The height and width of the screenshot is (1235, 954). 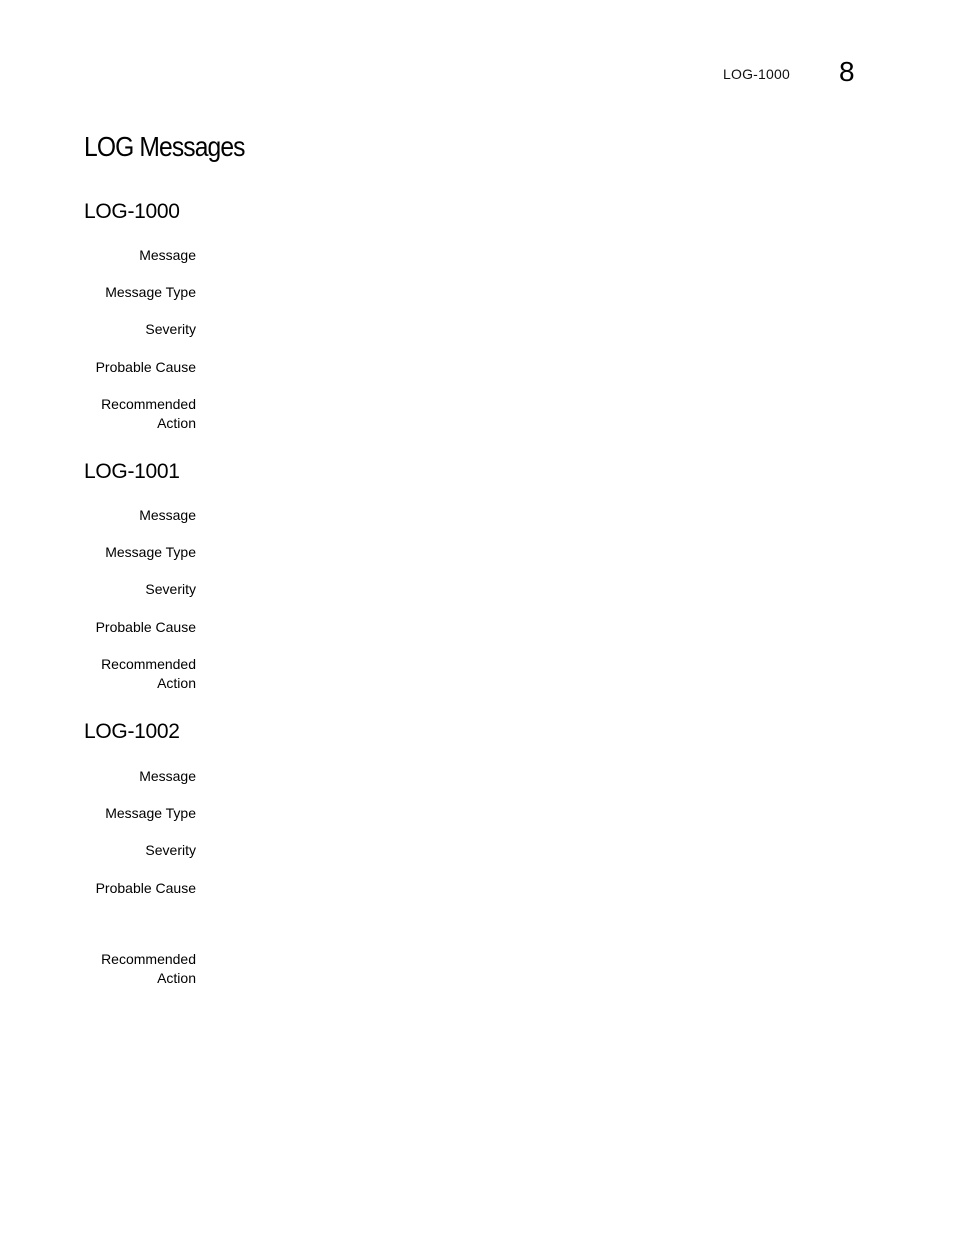 What do you see at coordinates (132, 731) in the screenshot?
I see `section-title: LOG-1002` at bounding box center [132, 731].